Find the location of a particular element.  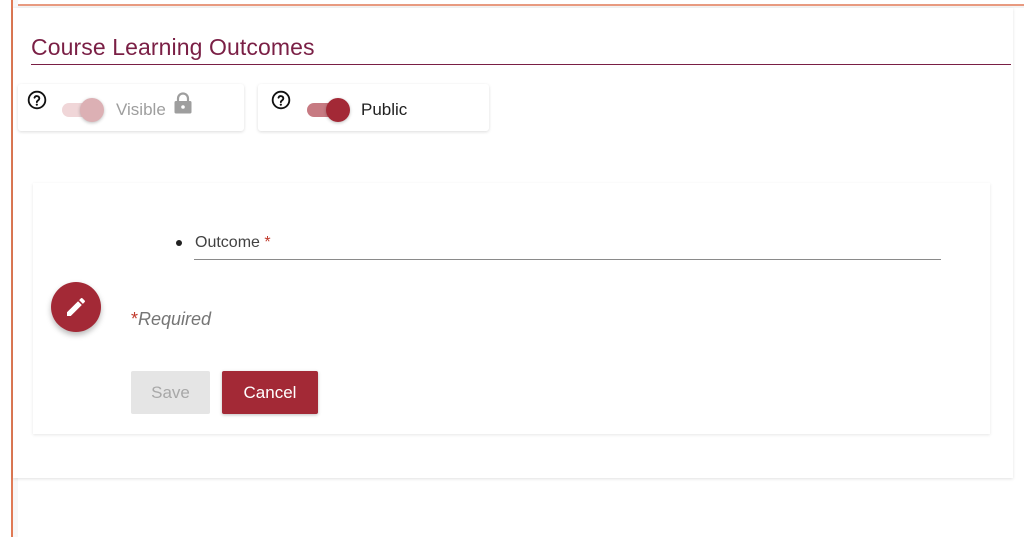

required-note-text: Required is located at coordinates (175, 319).